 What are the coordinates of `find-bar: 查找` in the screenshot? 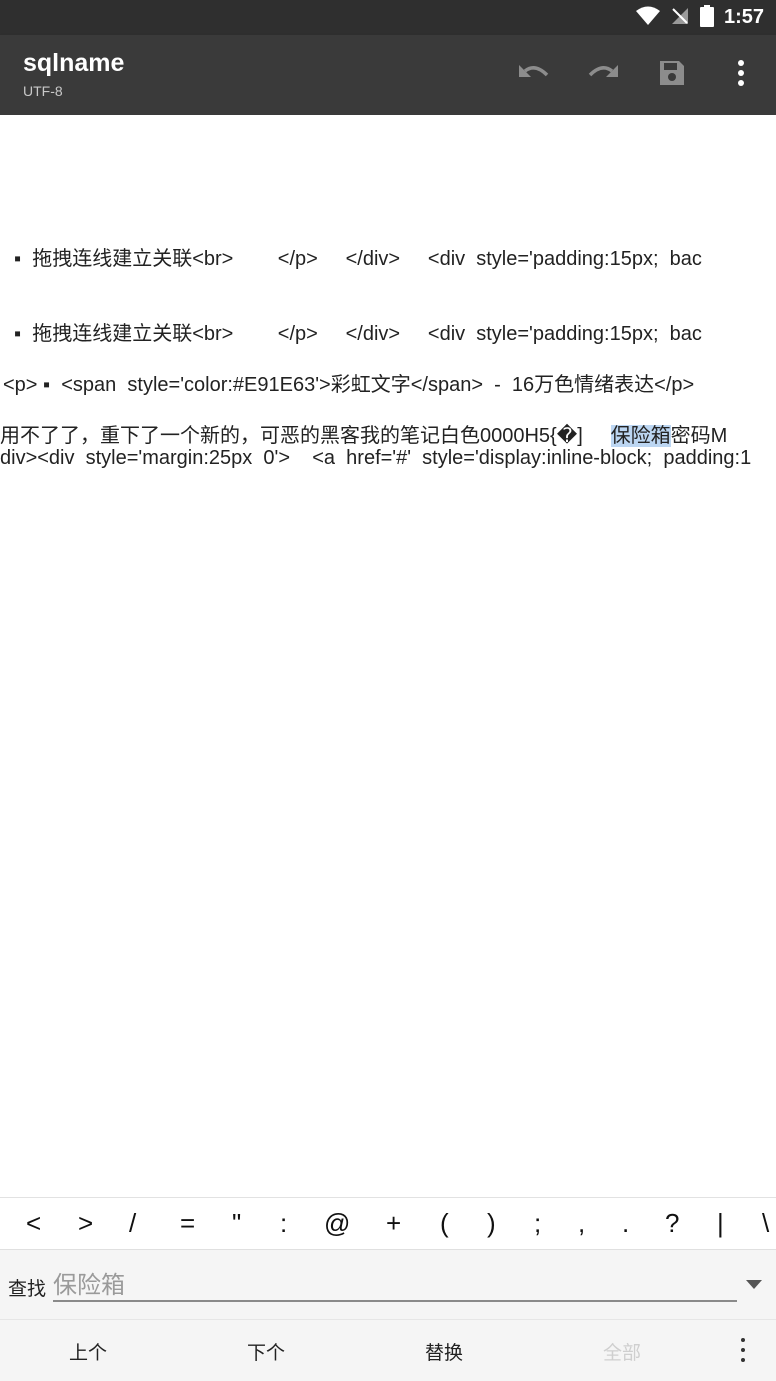 It's located at (388, 1284).